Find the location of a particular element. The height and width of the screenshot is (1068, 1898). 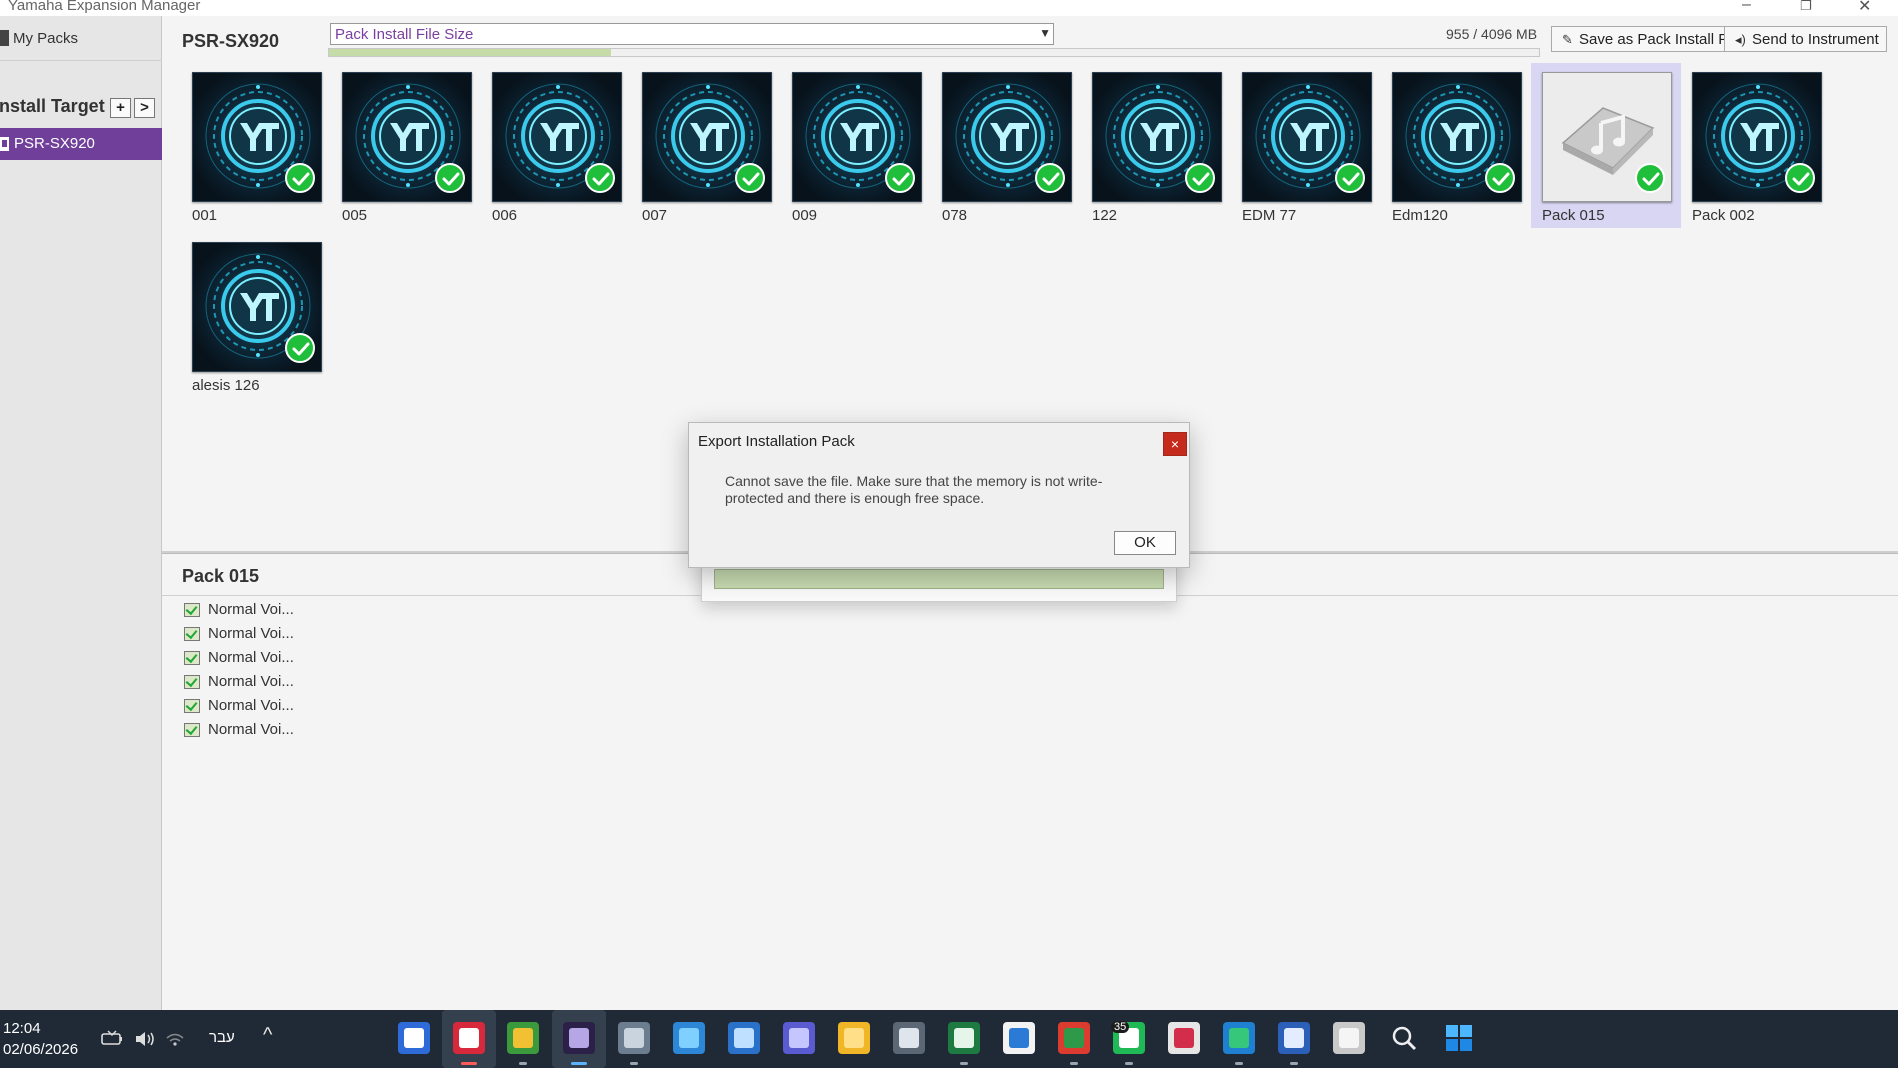

taskbar: 12:04 02/06/2026 עבר ^ 35 is located at coordinates (949, 1039).